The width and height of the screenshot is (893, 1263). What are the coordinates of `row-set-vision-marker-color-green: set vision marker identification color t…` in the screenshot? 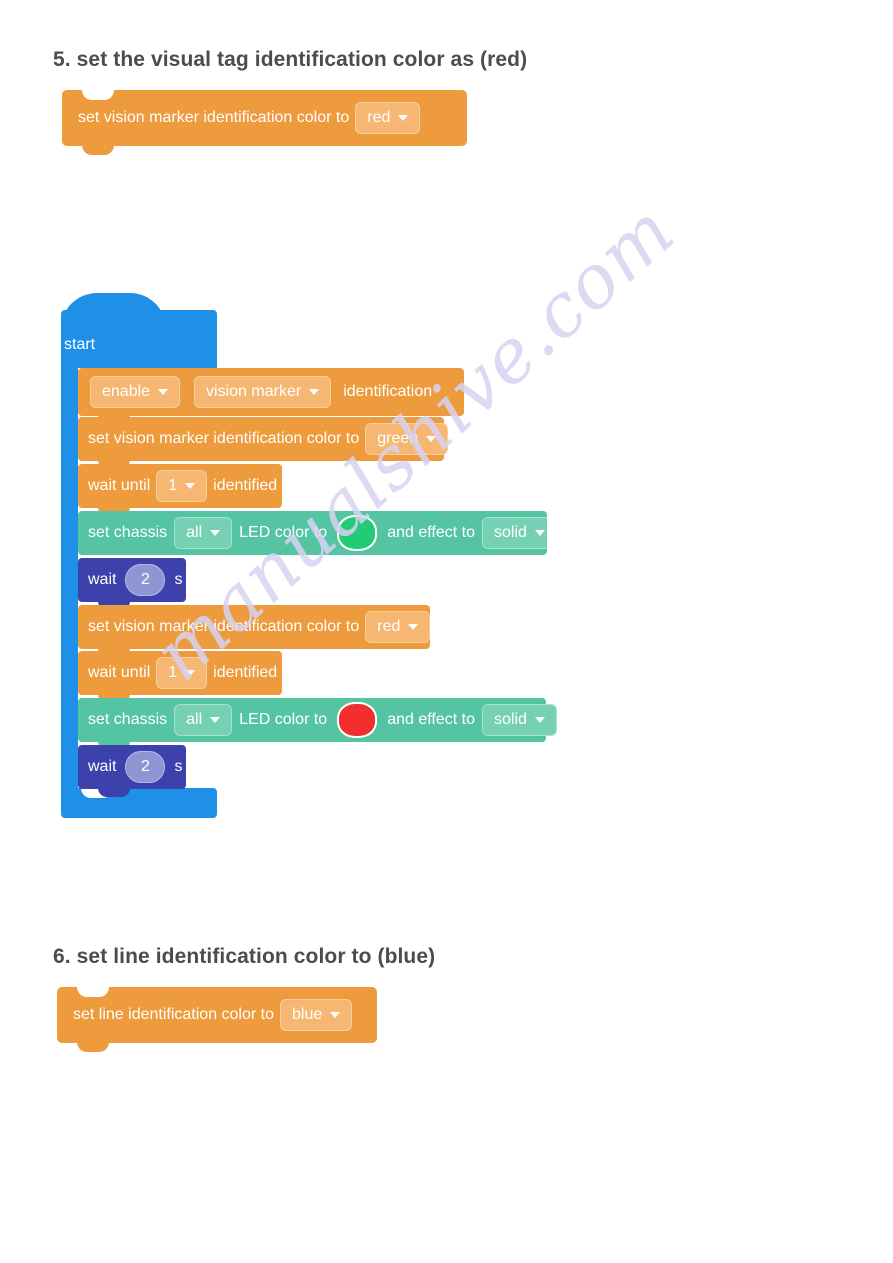 It's located at (263, 443).